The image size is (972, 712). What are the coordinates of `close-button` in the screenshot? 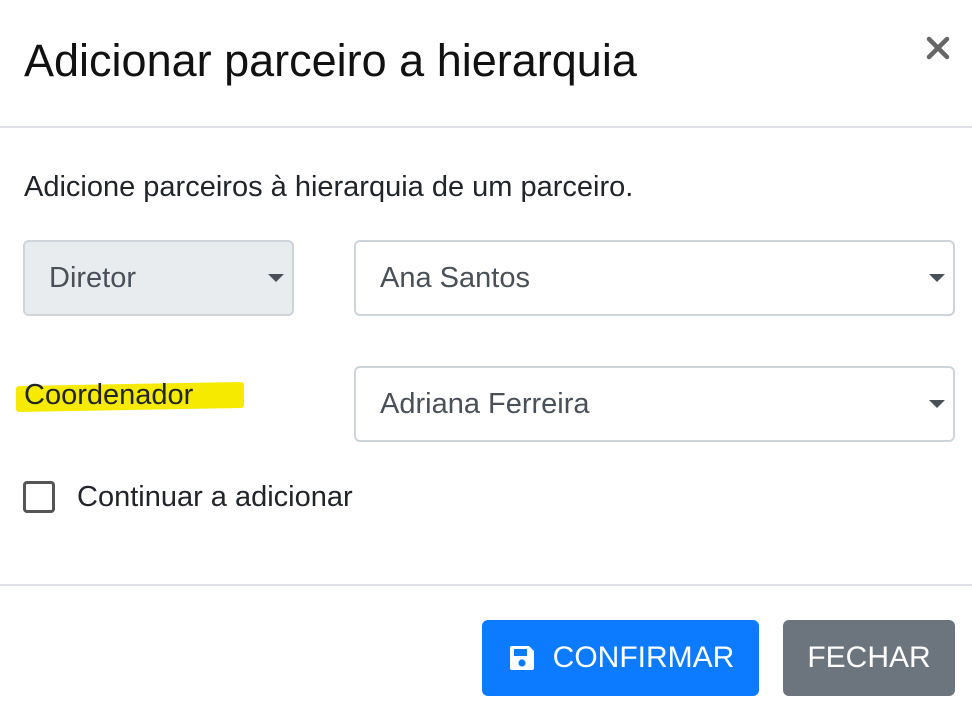 It's located at (938, 48).